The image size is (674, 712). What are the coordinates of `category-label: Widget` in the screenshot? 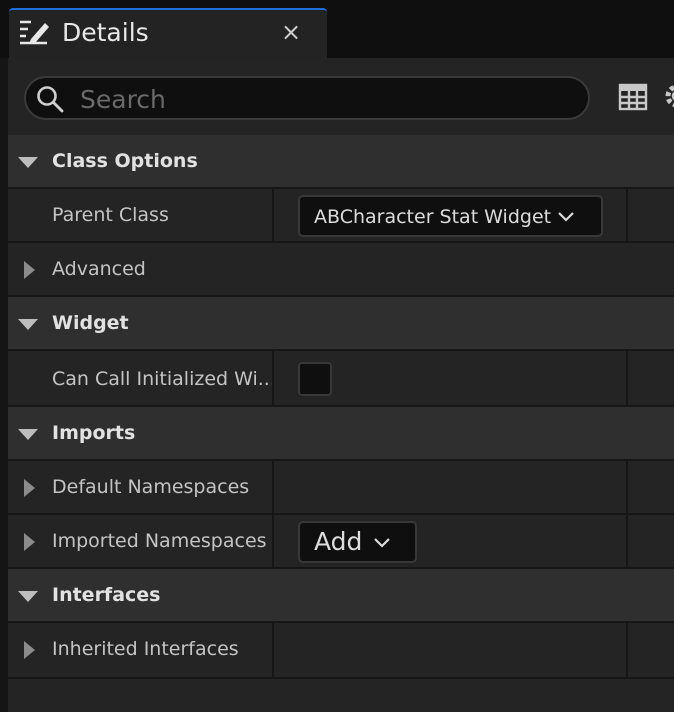 It's located at (90, 323).